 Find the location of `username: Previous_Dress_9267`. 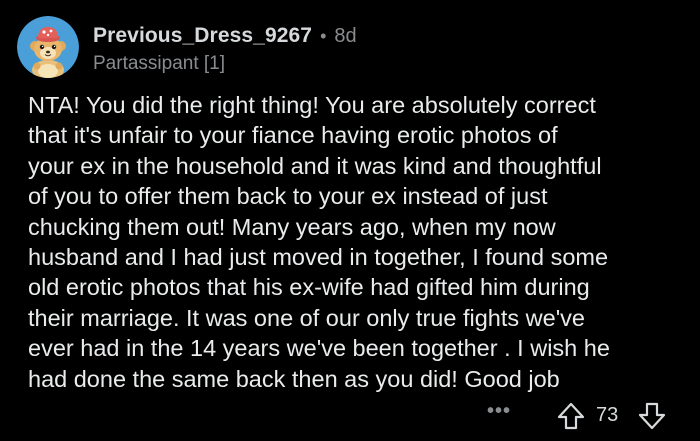

username: Previous_Dress_9267 is located at coordinates (202, 36).